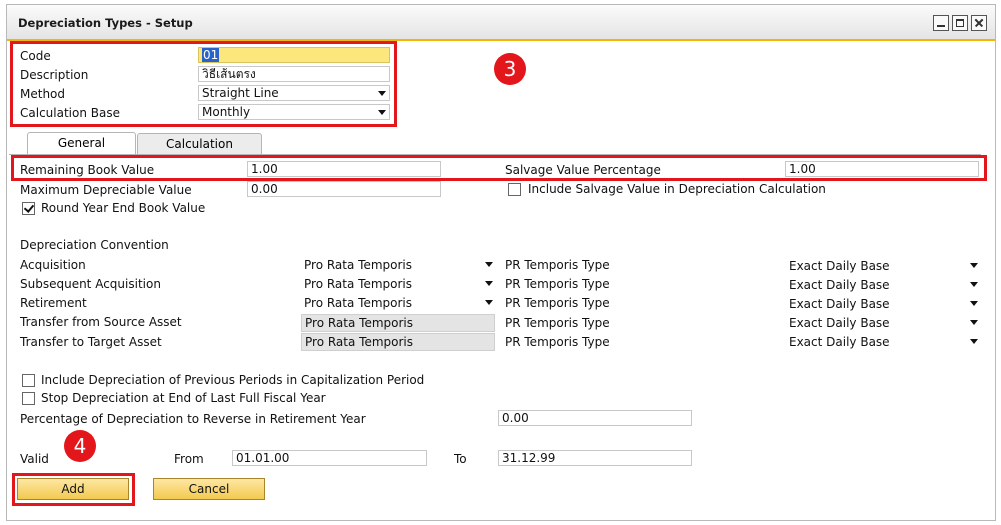  Describe the element at coordinates (28, 380) in the screenshot. I see `include-prev-periods-checkbox` at that location.